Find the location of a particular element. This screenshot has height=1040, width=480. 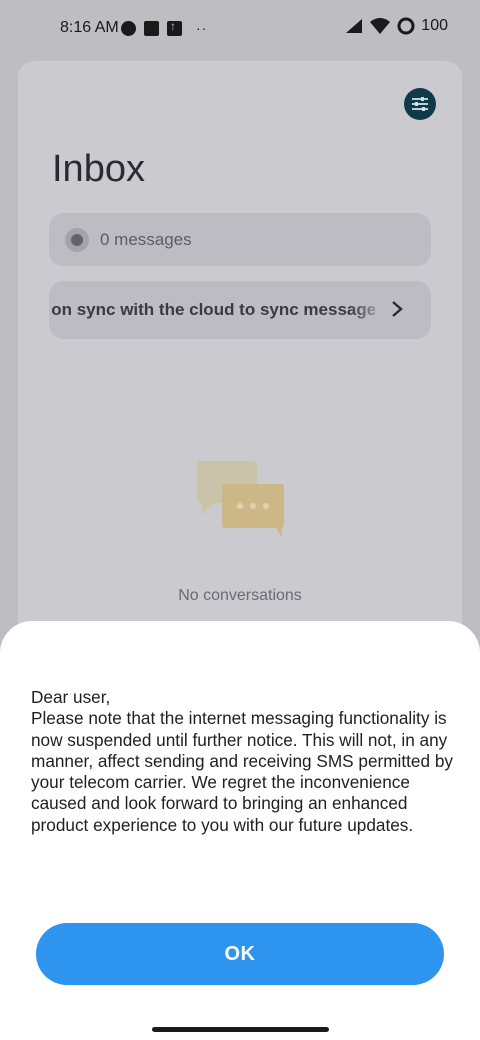

more-dots-icon: ·· is located at coordinates (202, 28).